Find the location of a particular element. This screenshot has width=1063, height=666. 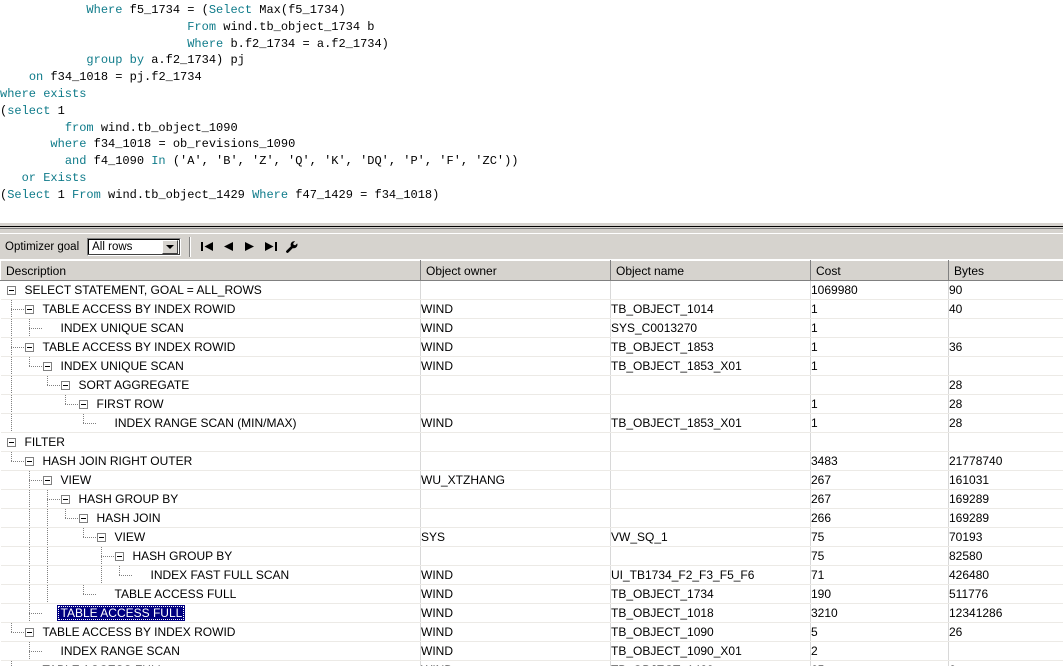

table-row: TABLE ACCESS FULLWINDTB_OBJECT_1429656 is located at coordinates (532, 663).